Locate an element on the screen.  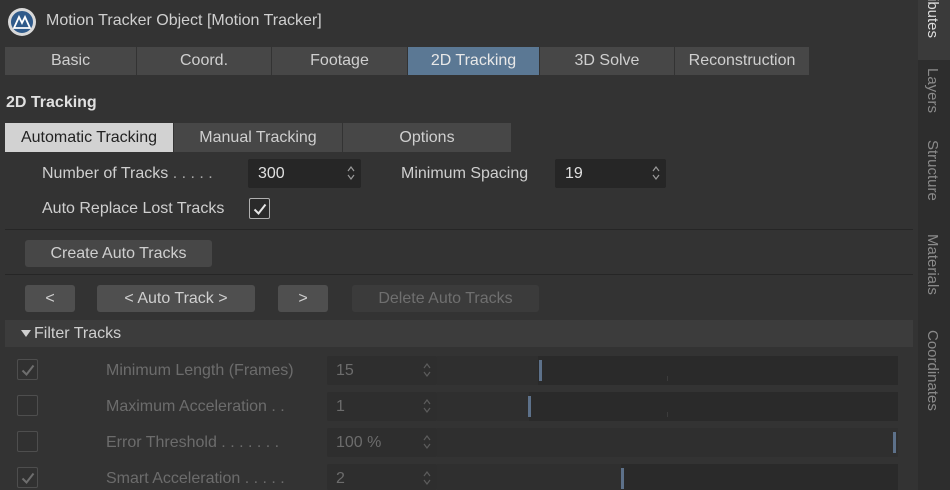
number-of-tracks-label: Number of Tracks . . . . . is located at coordinates (127, 174).